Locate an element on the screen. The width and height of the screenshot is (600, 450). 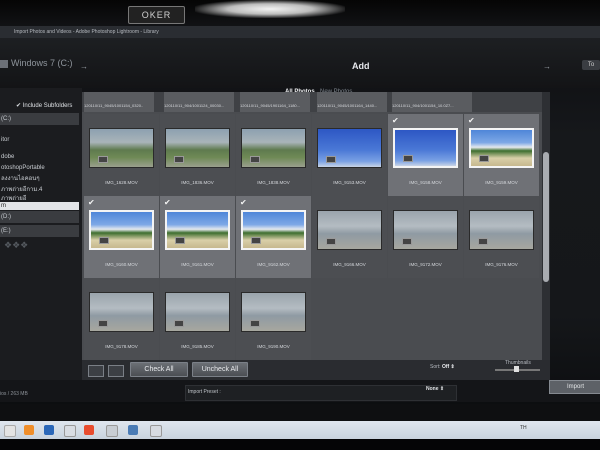
sort-control: Sort: Off ⇕ is located at coordinates (442, 367).